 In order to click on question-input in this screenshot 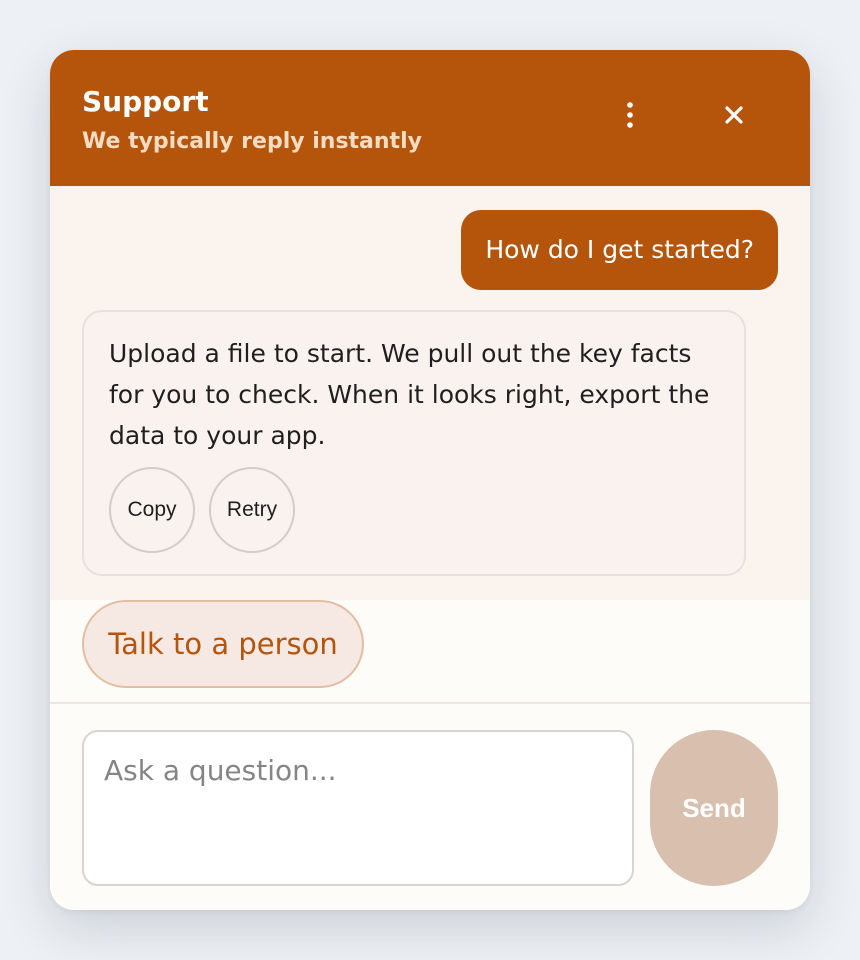, I will do `click(358, 808)`.